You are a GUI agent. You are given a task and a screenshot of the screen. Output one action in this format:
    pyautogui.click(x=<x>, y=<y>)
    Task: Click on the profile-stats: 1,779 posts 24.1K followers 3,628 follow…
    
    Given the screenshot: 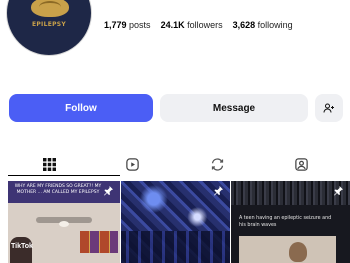 What is the action you would take?
    pyautogui.click(x=198, y=25)
    